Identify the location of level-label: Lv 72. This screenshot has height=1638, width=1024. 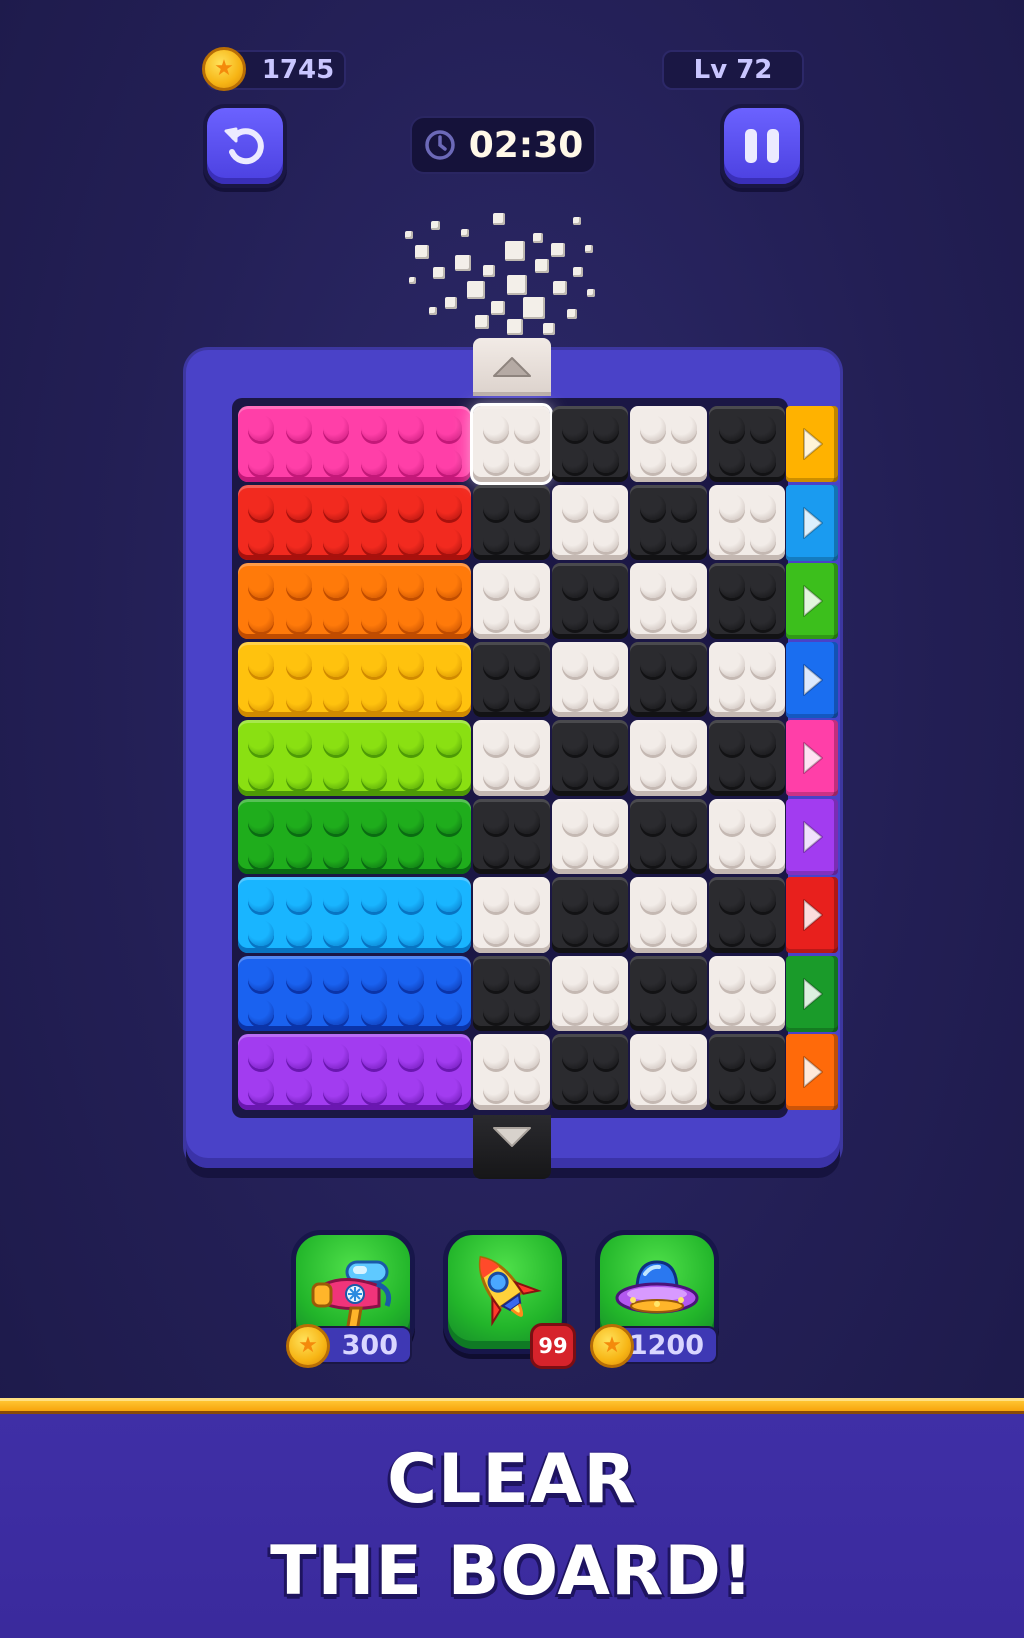
(733, 70).